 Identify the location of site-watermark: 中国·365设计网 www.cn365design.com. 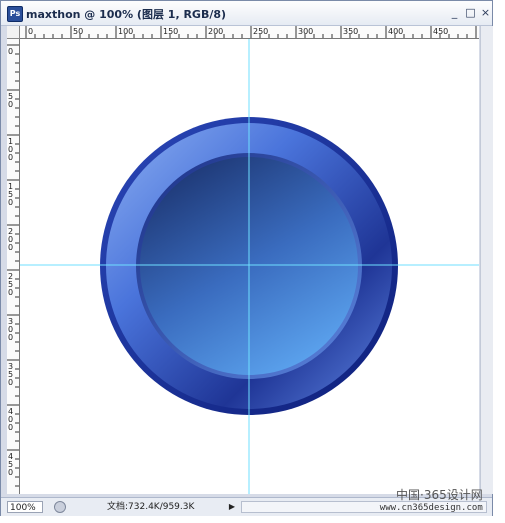
(430, 501).